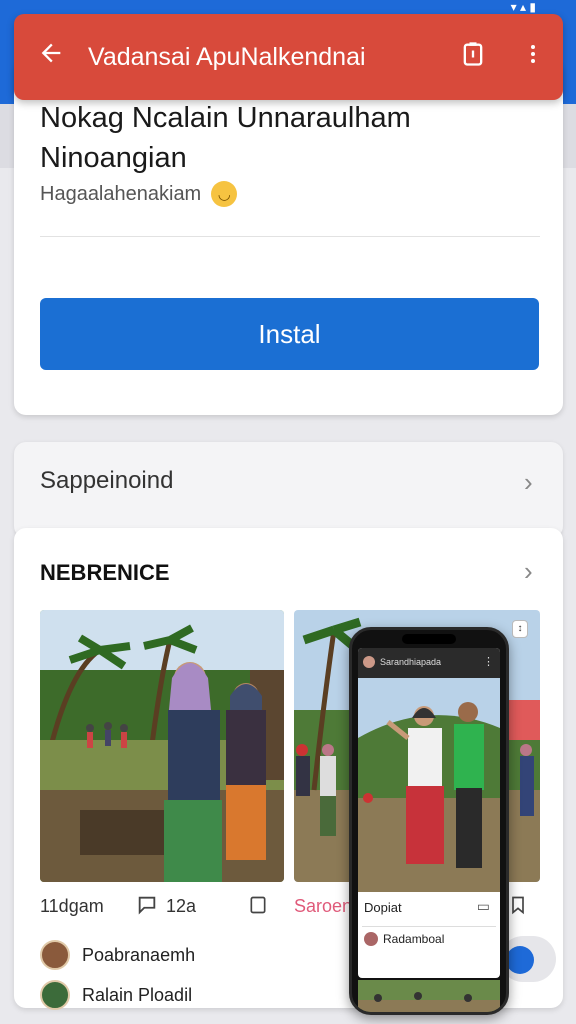  I want to click on app-name: Nokag Ncalain Unnaraulham Ninoangian, so click(290, 138).